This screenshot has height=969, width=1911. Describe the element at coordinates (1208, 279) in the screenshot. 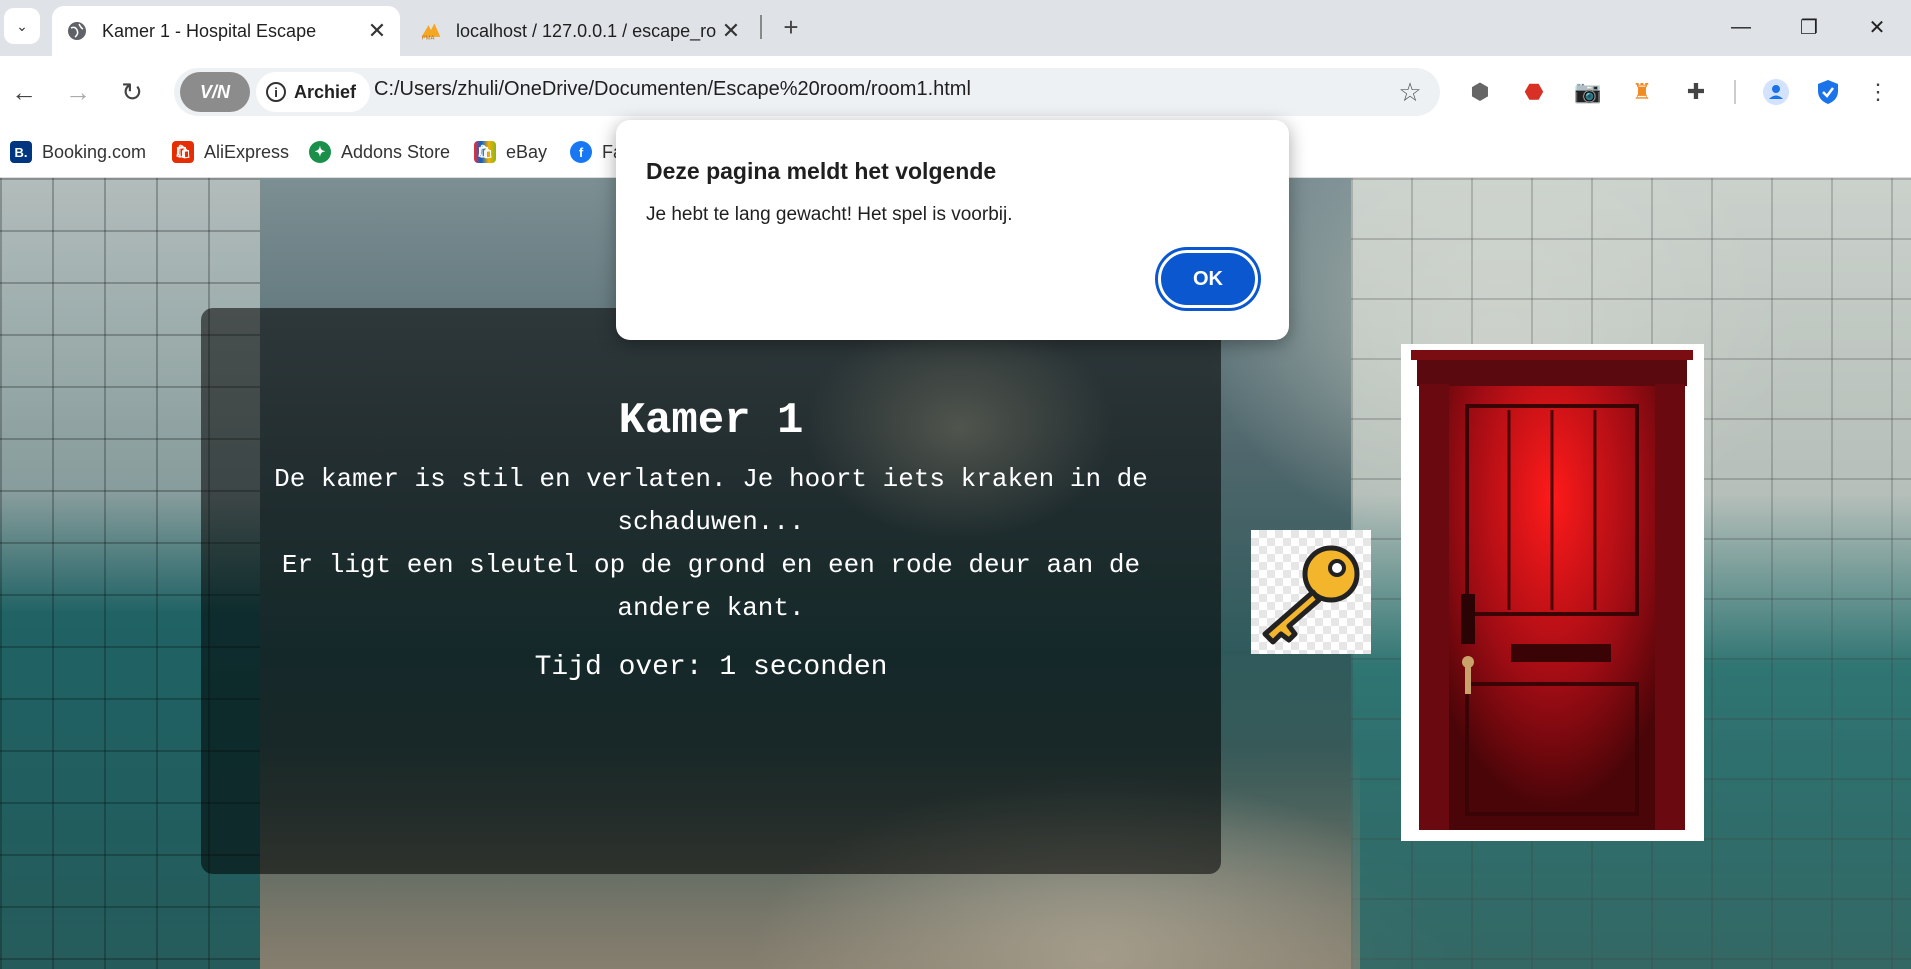

I see `ok-button: OK` at that location.